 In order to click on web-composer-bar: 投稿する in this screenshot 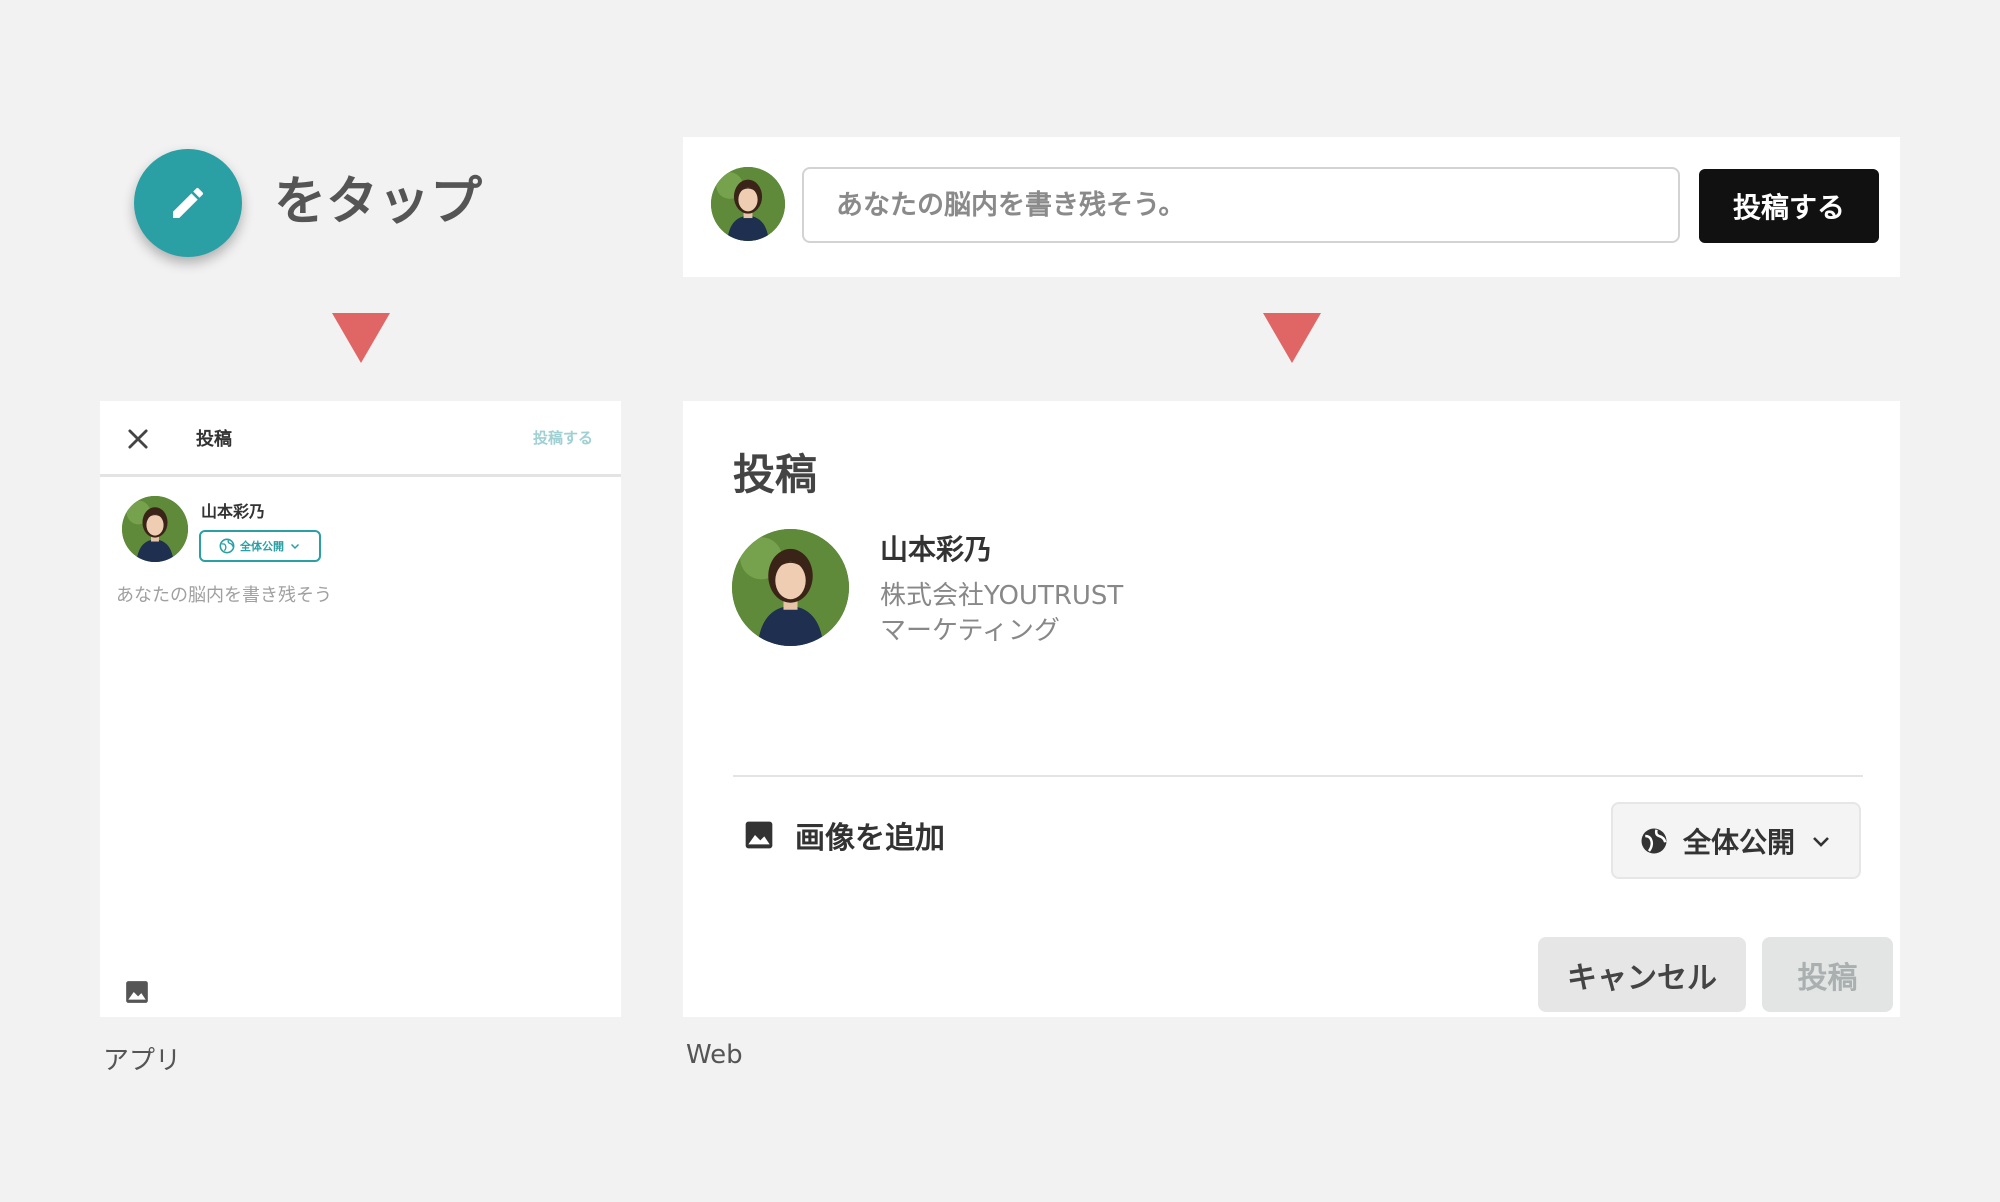, I will do `click(1291, 207)`.